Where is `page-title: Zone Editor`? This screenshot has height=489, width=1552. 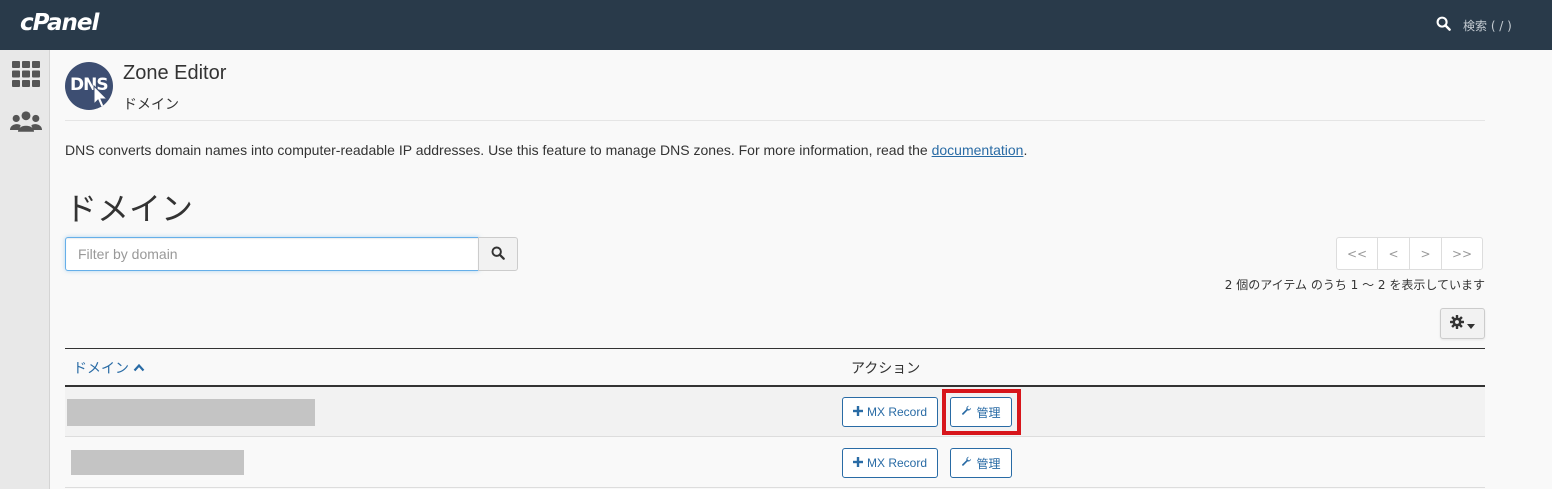
page-title: Zone Editor is located at coordinates (175, 73).